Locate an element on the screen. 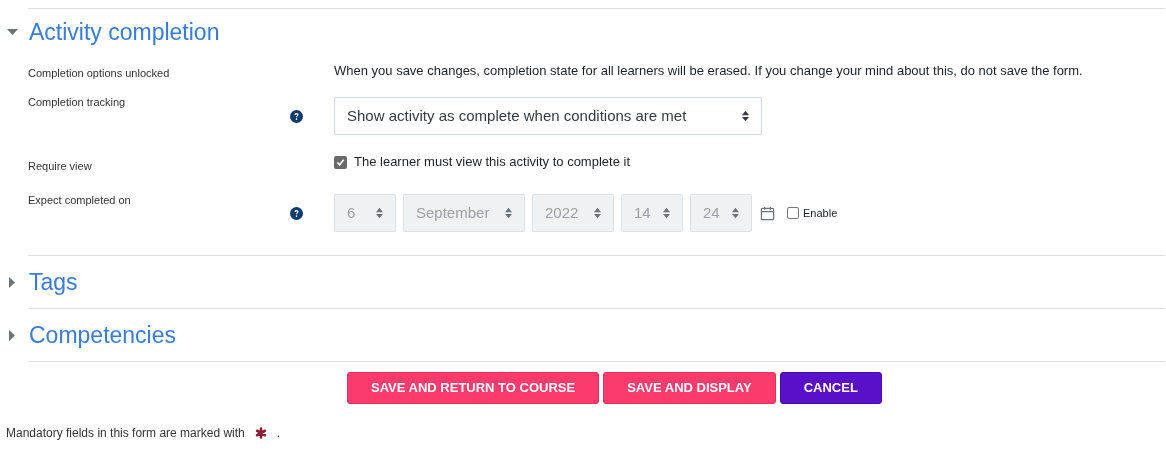  field-label: Require view is located at coordinates (60, 166).